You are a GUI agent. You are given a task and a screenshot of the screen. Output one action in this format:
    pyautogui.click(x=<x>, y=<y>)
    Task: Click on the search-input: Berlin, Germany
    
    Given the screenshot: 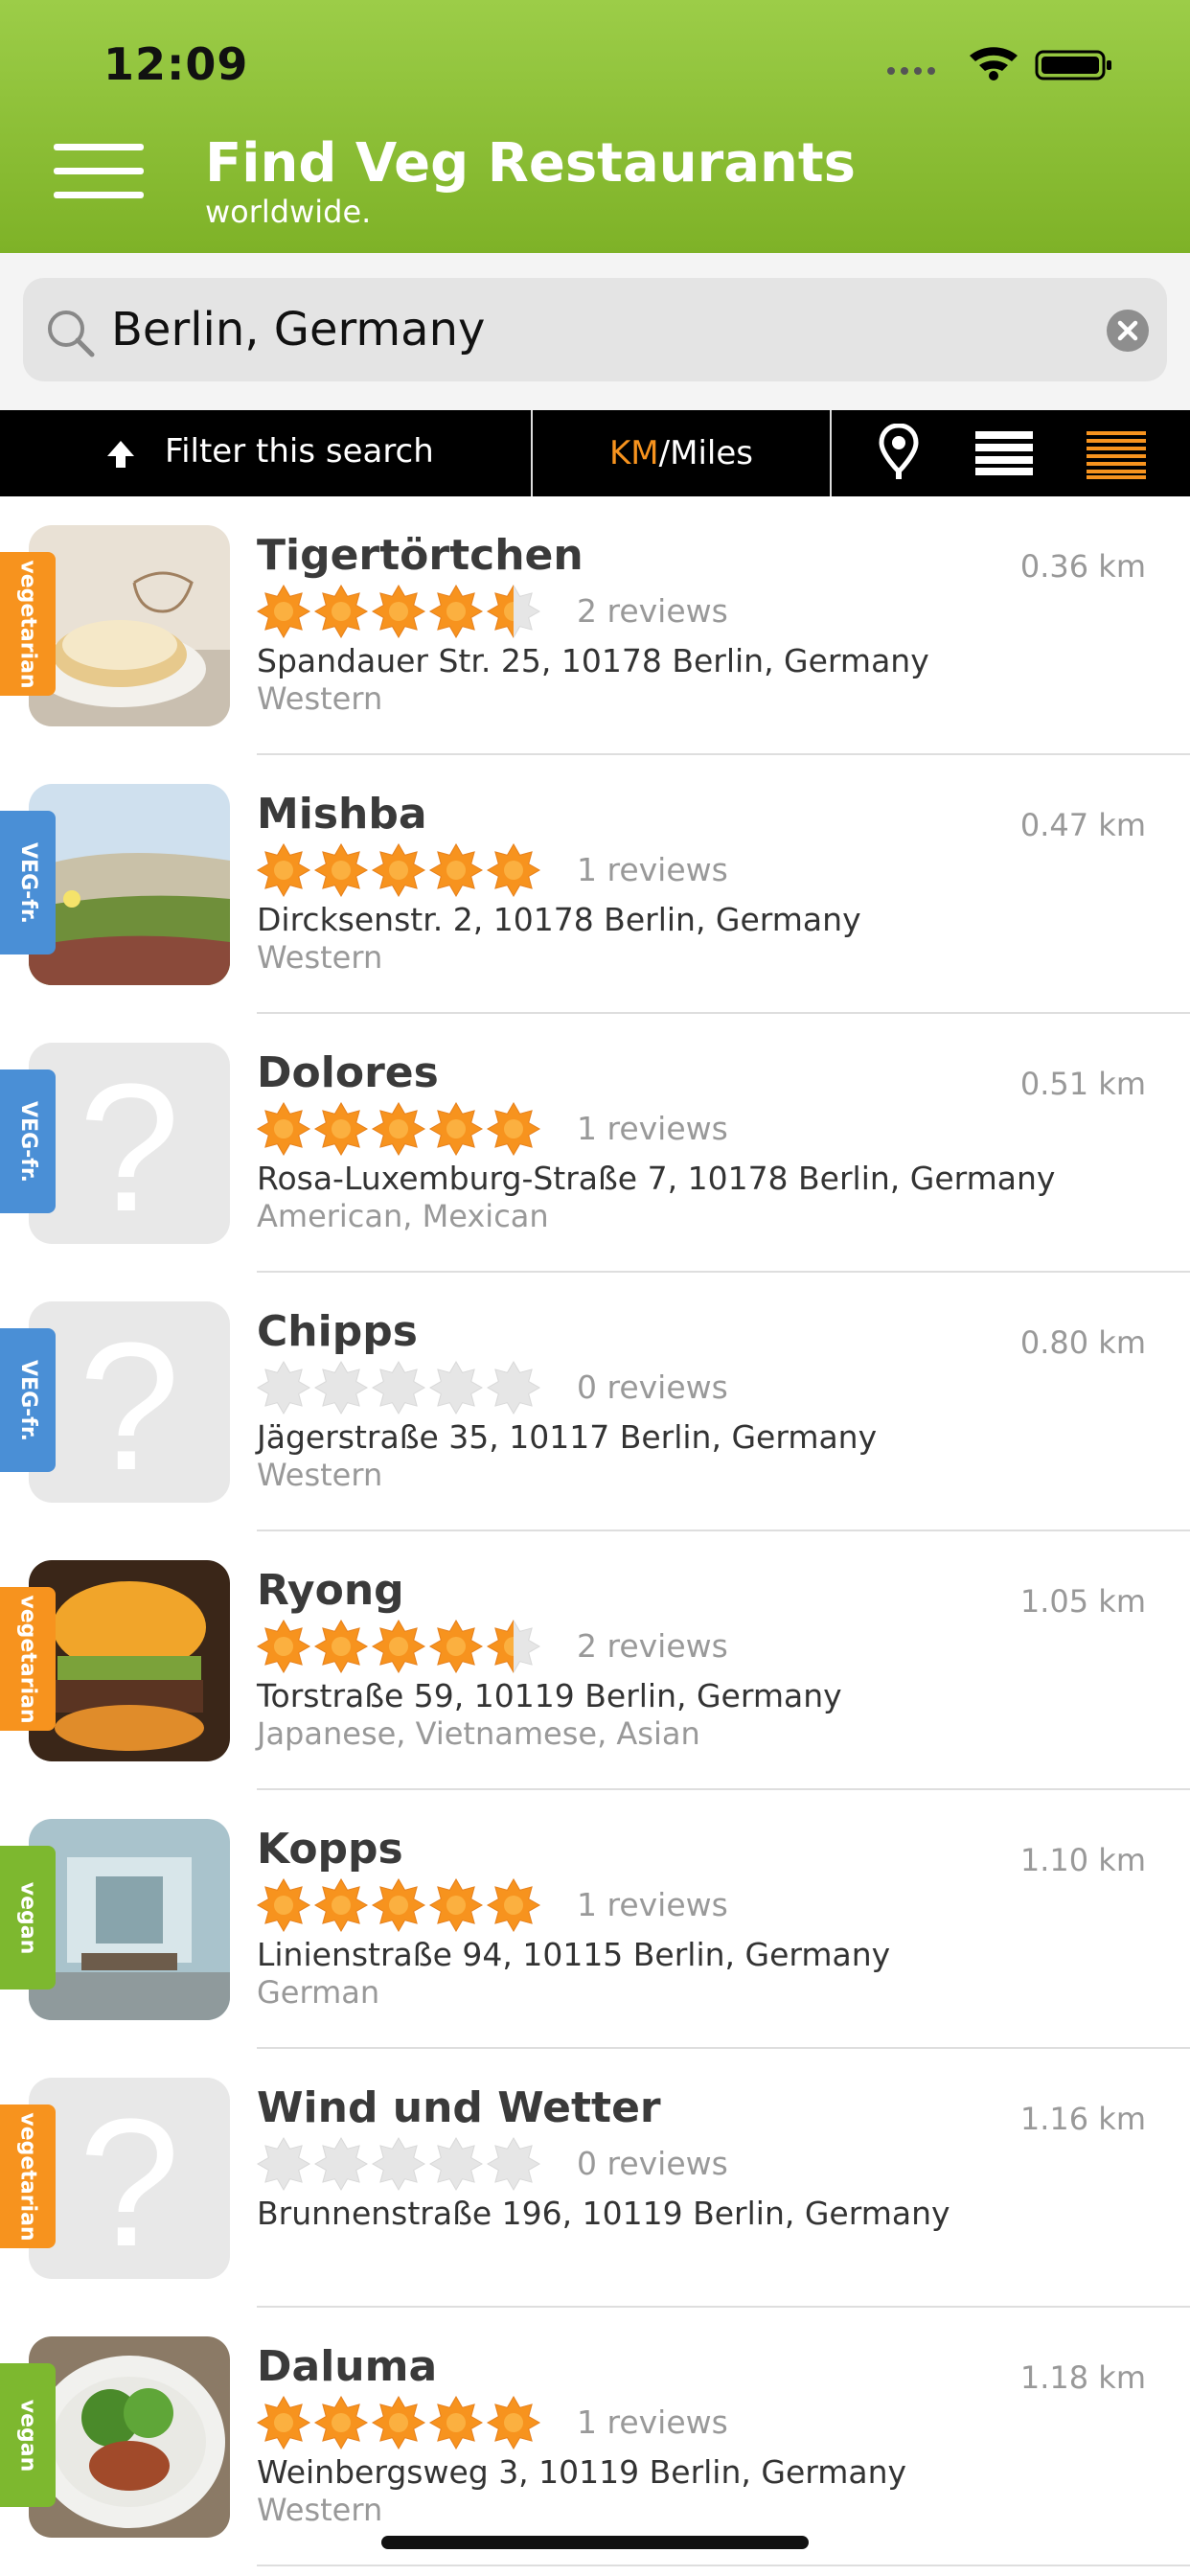 What is the action you would take?
    pyautogui.click(x=595, y=329)
    